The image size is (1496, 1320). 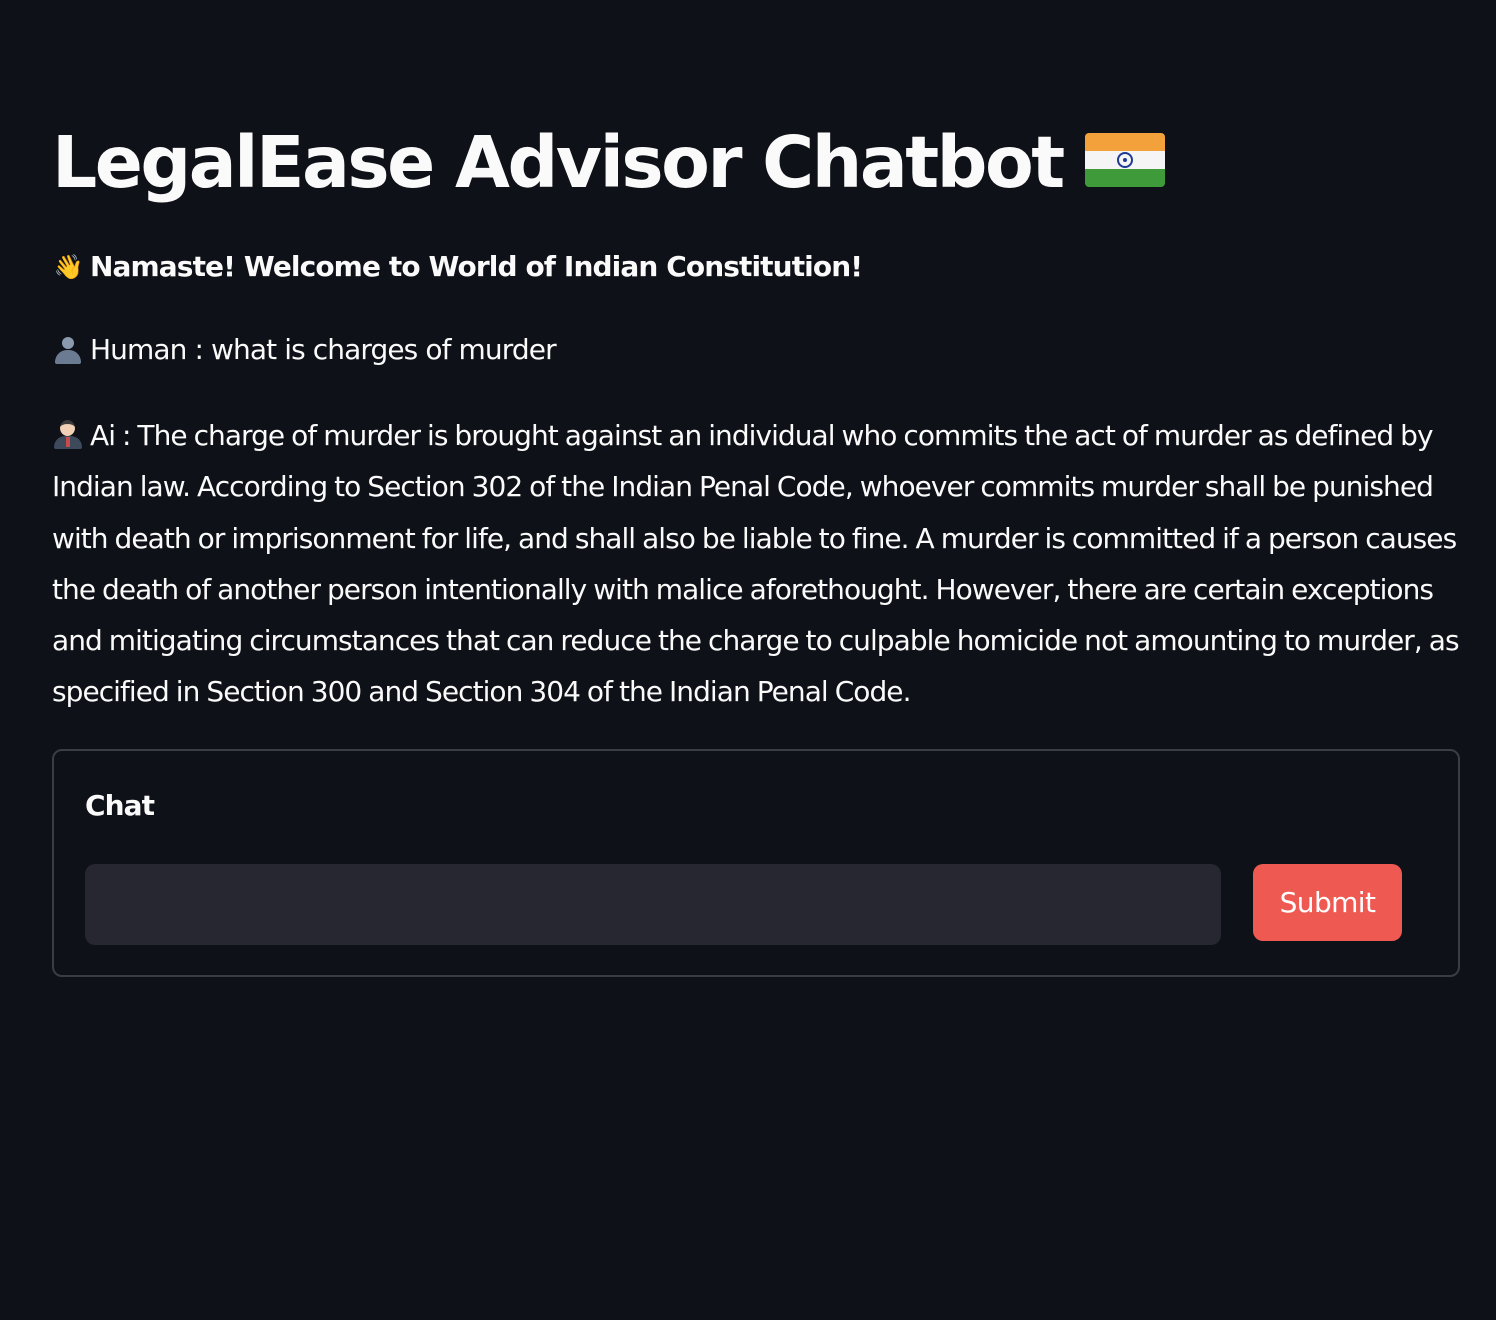 I want to click on ai-judge-icon, so click(x=68, y=434).